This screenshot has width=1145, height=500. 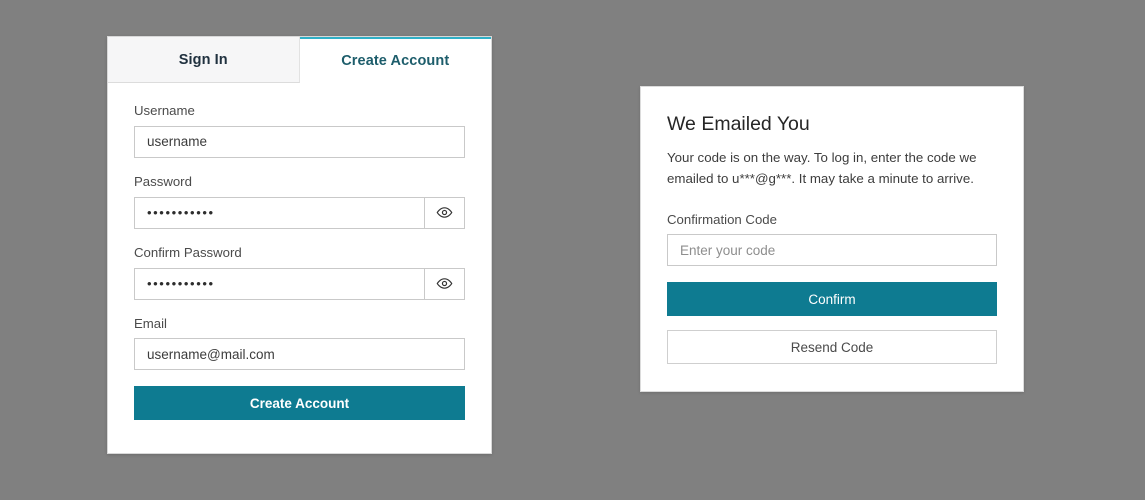 I want to click on confirm-password-masked-value: •••••••••••, so click(x=181, y=284).